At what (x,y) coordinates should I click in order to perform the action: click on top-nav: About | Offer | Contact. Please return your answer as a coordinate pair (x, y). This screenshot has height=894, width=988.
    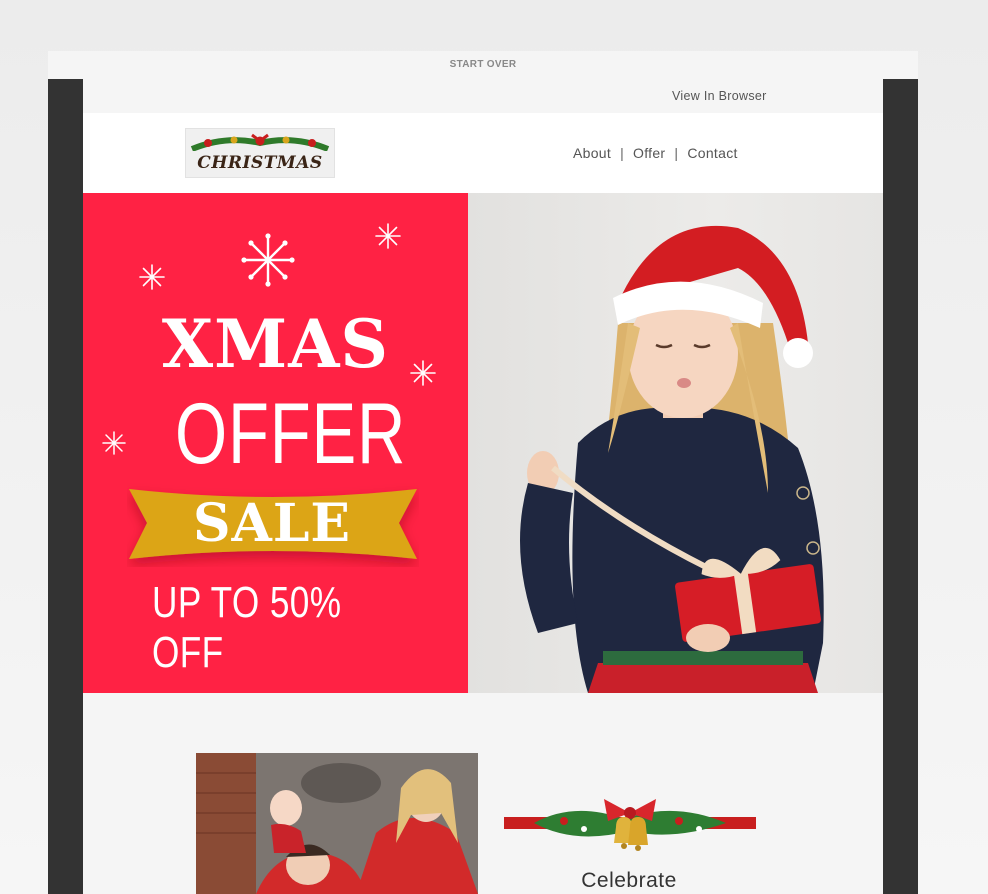
    Looking at the image, I should click on (655, 153).